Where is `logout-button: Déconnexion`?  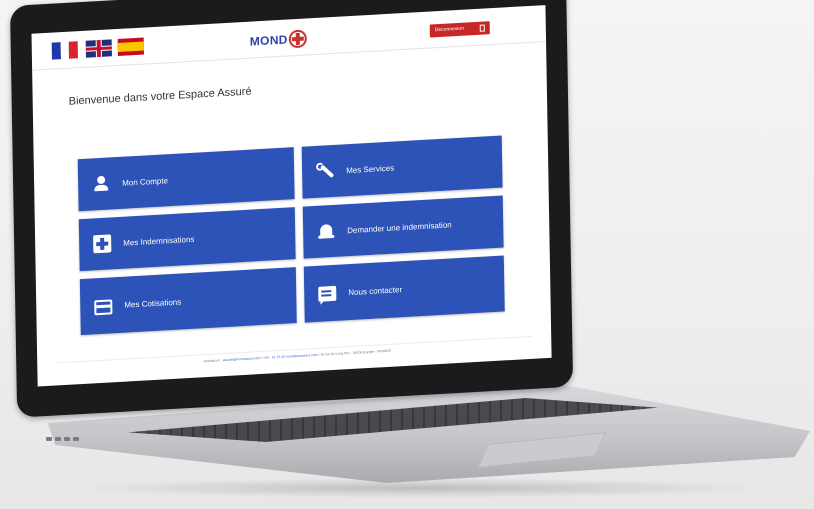 logout-button: Déconnexion is located at coordinates (459, 29).